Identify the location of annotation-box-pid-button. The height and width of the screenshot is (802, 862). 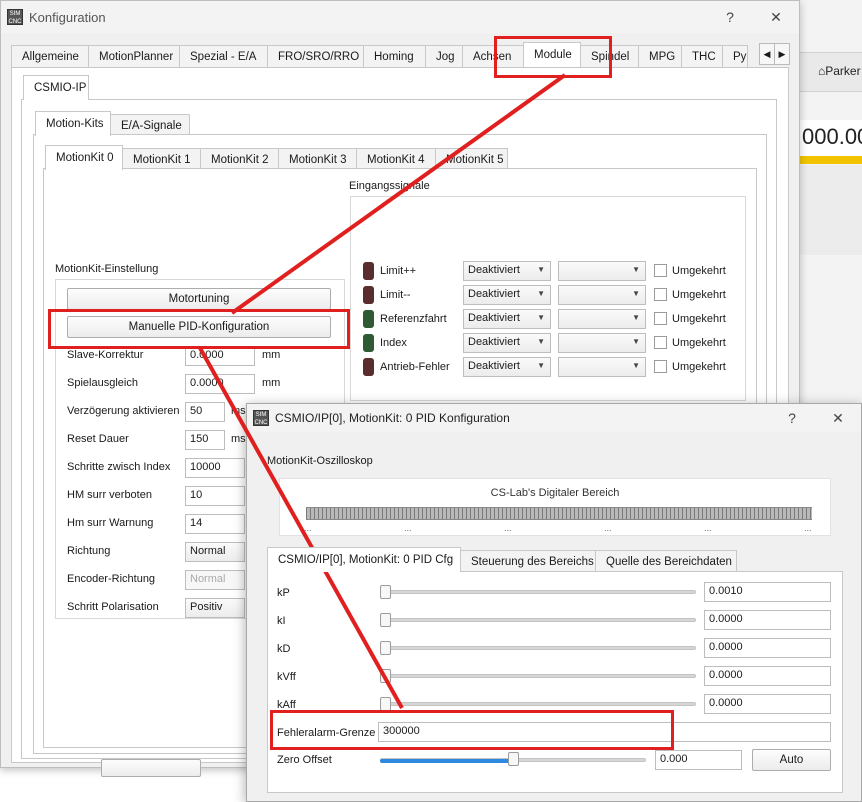
(199, 329).